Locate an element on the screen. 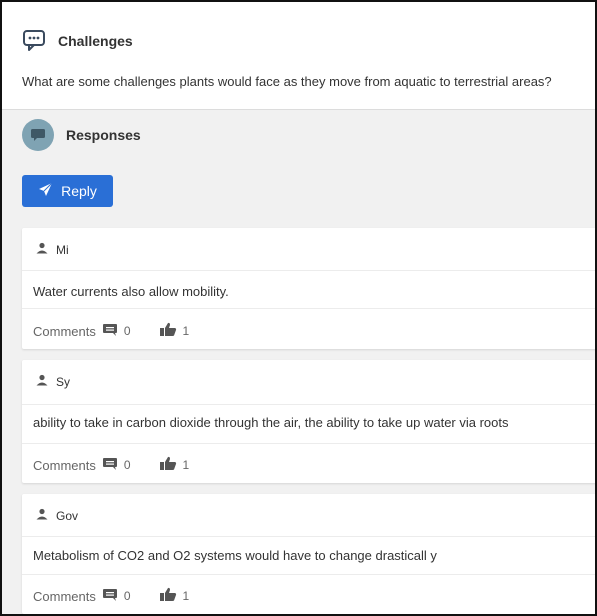  send-icon is located at coordinates (45, 191).